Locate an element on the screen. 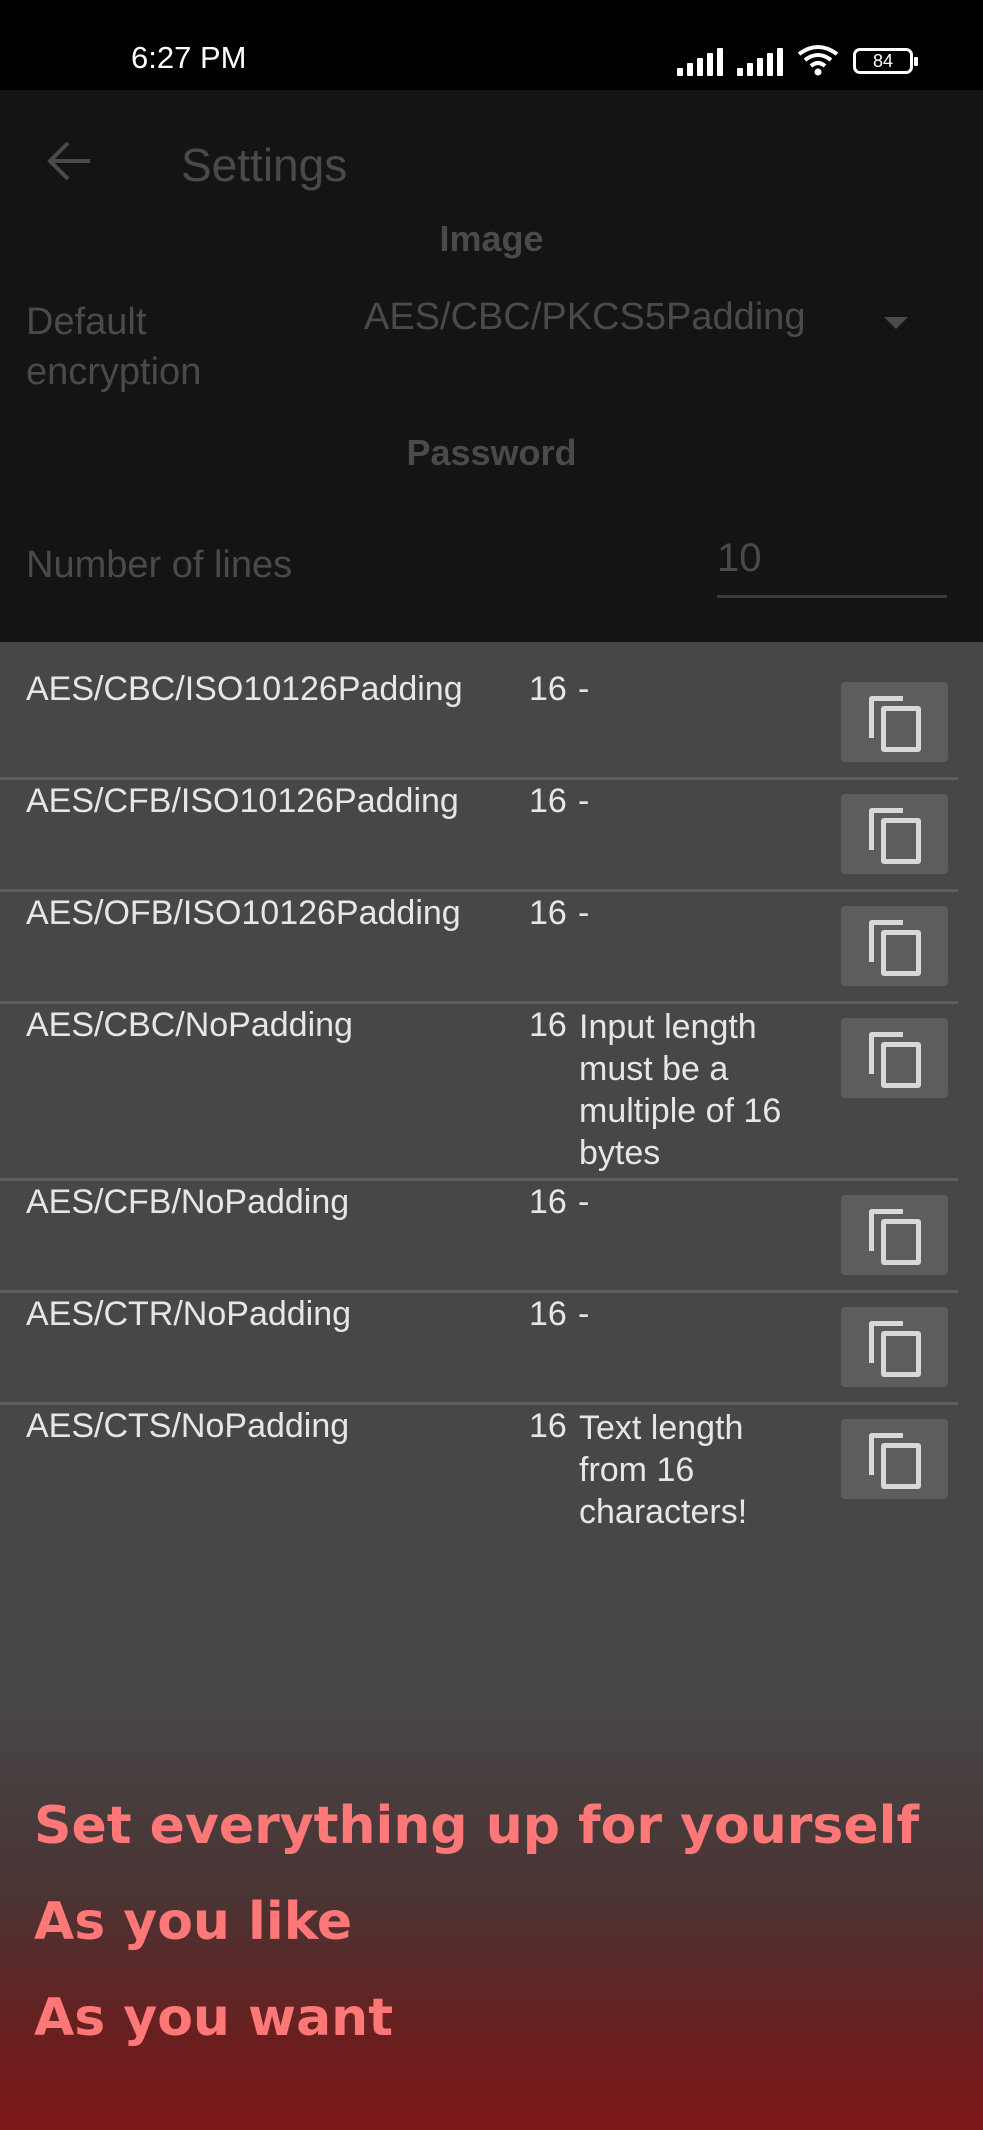  status-icons: 84 is located at coordinates (797, 60).